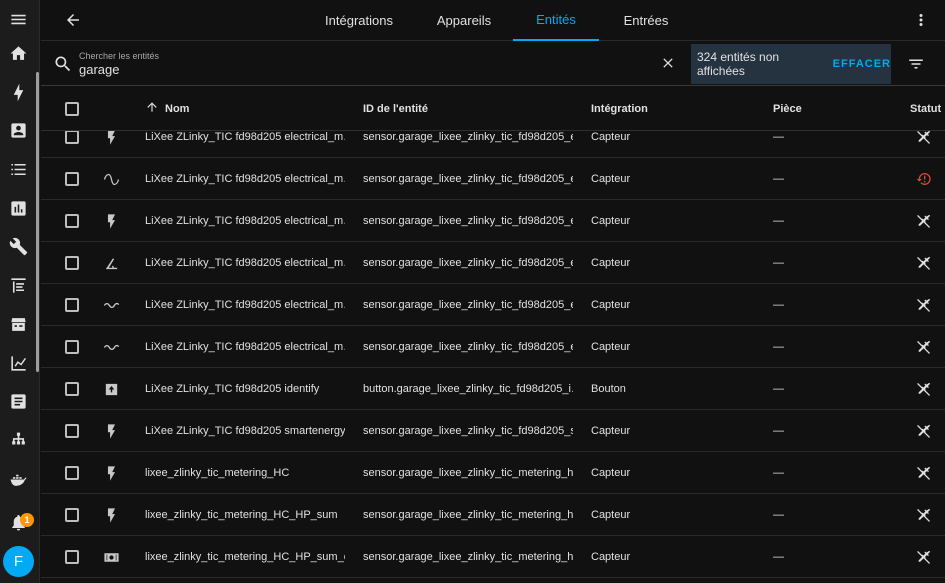  What do you see at coordinates (72, 108) in the screenshot?
I see `select-all-checkbox` at bounding box center [72, 108].